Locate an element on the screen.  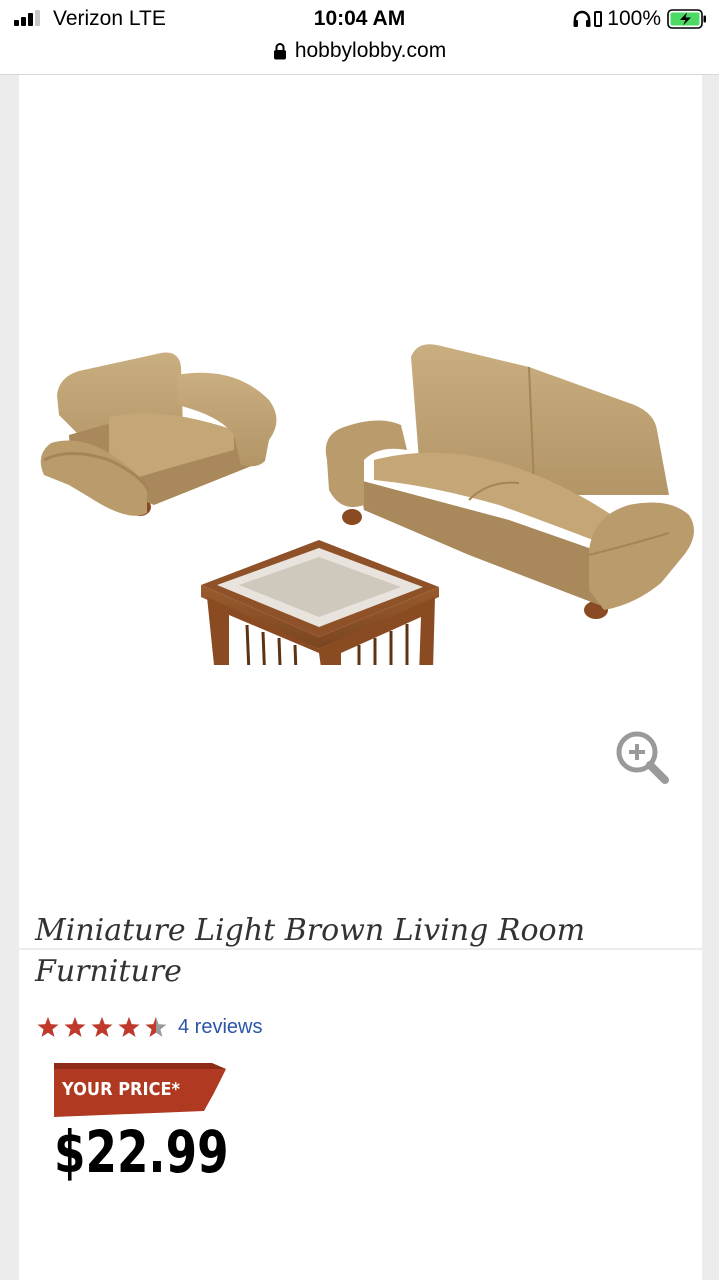
address-bar: hobbylobby.com is located at coordinates (359, 55).